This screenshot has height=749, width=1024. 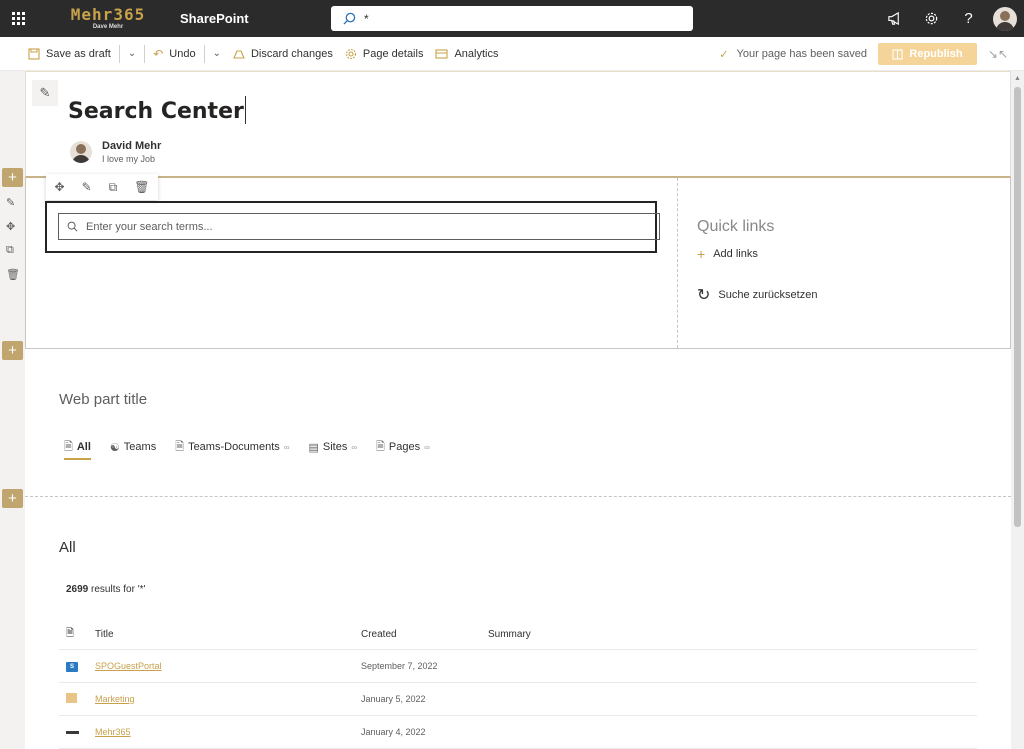 I want to click on results-count: 2699 results for '*', so click(x=105, y=589).